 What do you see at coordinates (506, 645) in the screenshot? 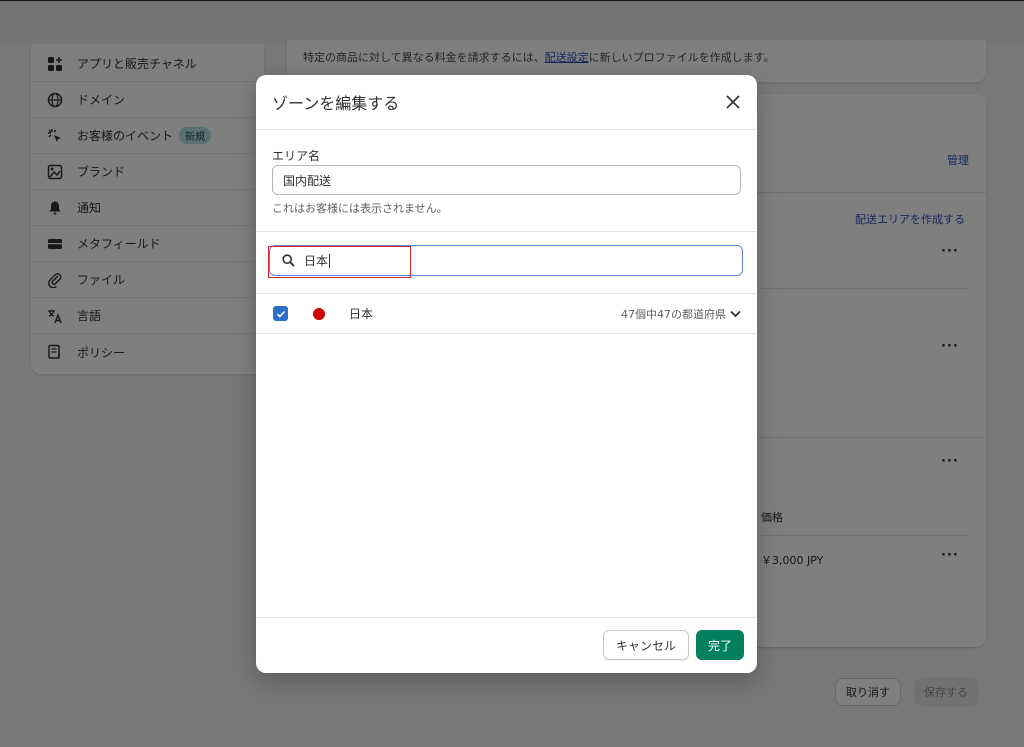
I see `modal-footer: キャンセル 完了` at bounding box center [506, 645].